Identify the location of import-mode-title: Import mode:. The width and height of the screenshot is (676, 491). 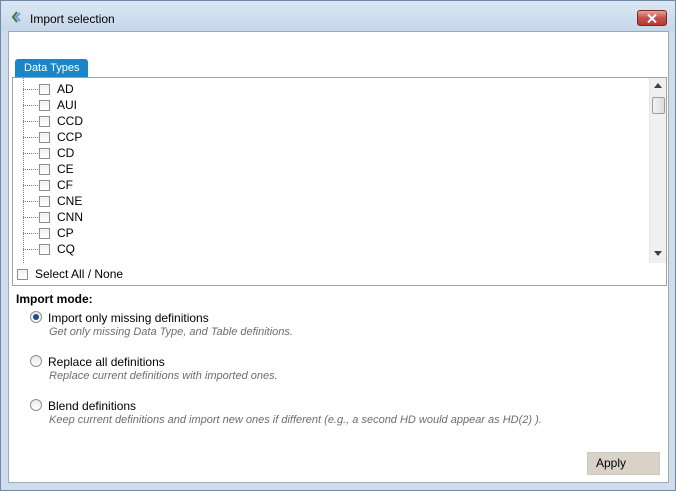
(54, 299).